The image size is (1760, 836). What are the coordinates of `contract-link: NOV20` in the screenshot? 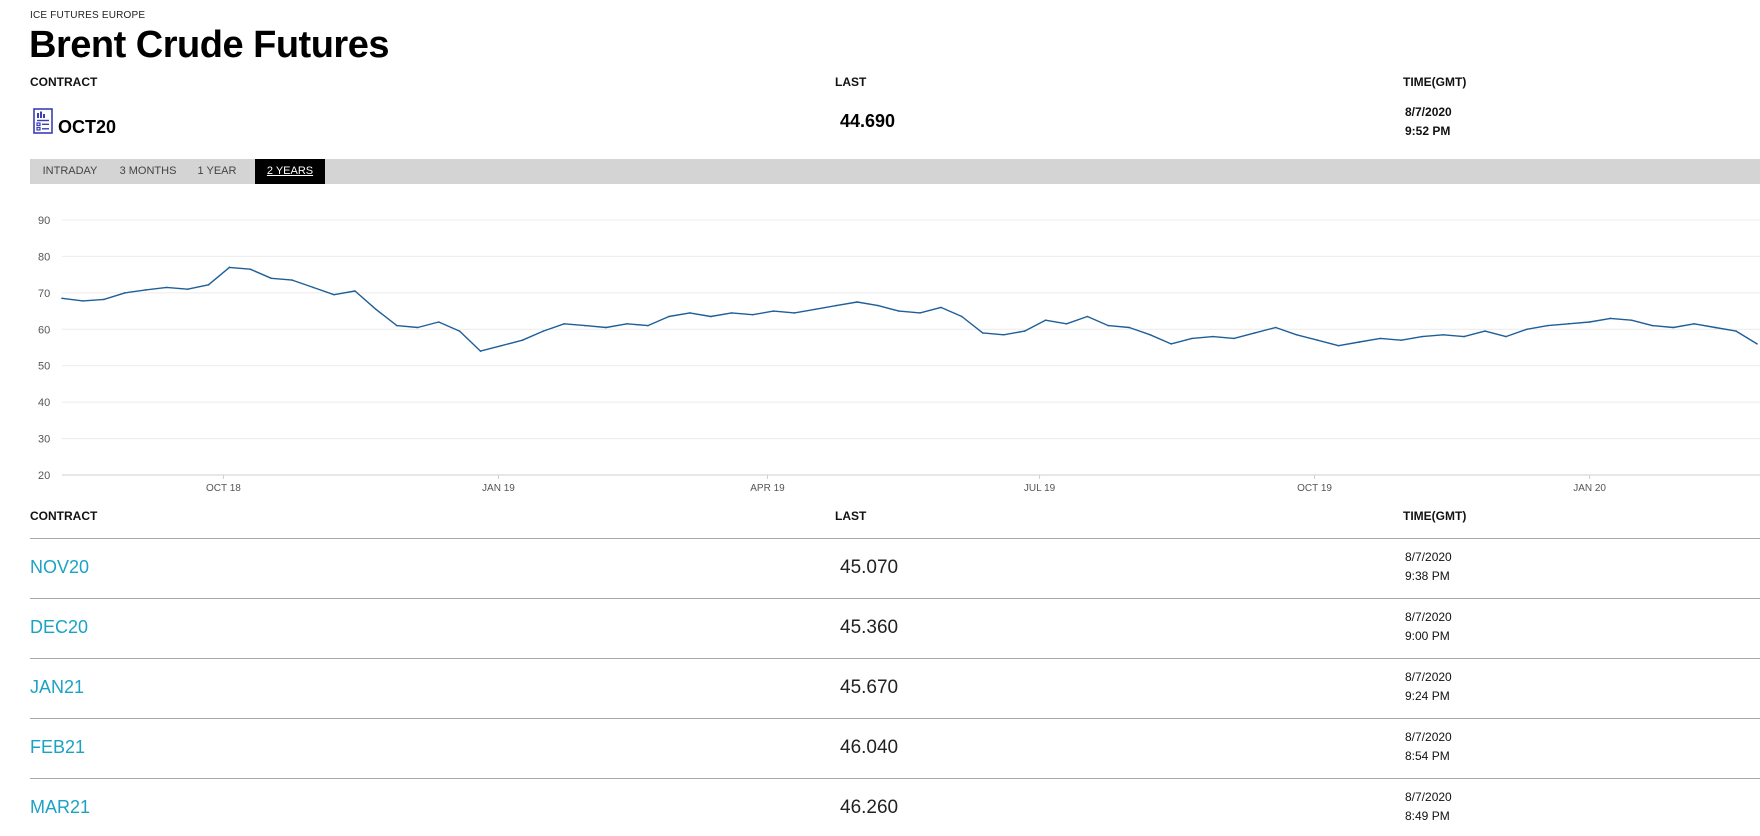 It's located at (59, 567).